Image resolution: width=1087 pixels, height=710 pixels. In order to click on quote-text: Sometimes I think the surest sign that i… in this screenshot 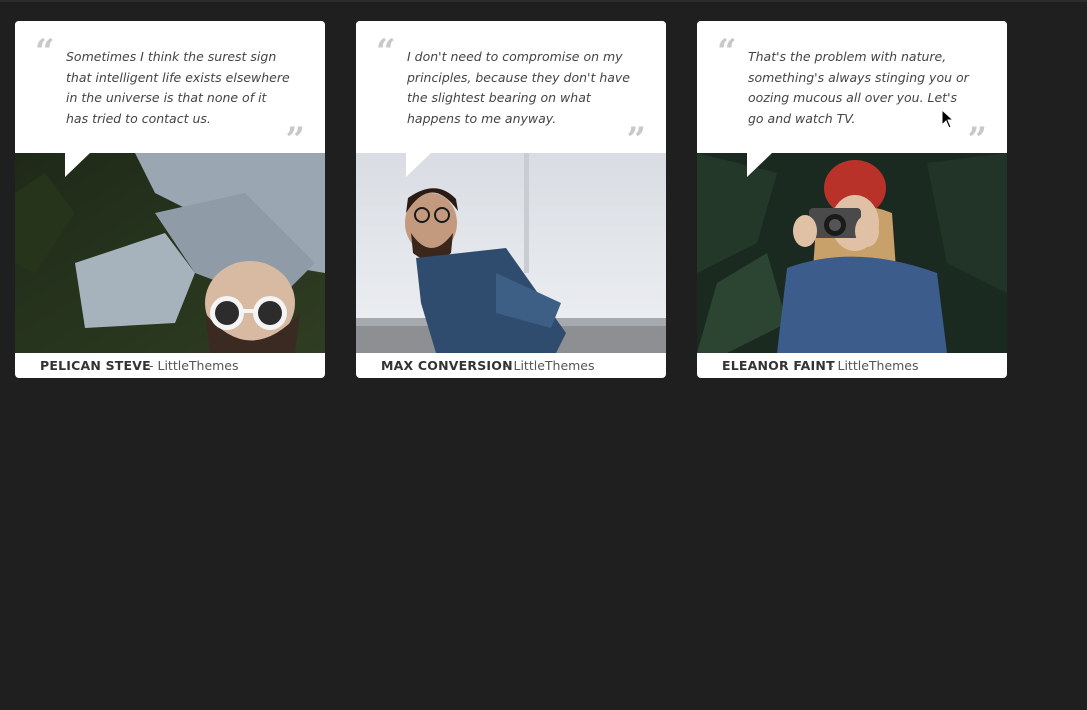, I will do `click(178, 87)`.